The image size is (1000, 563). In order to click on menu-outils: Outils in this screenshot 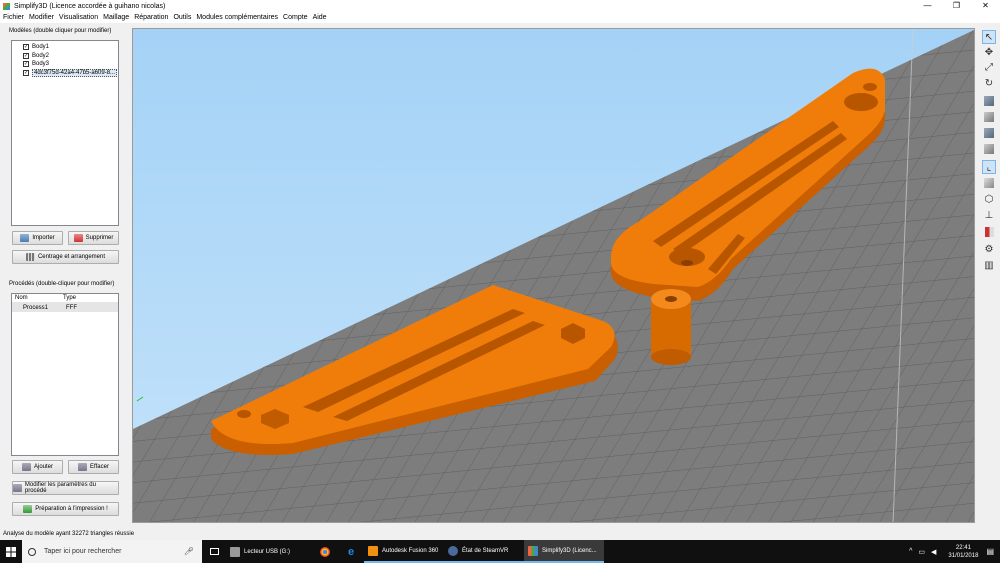, I will do `click(182, 17)`.